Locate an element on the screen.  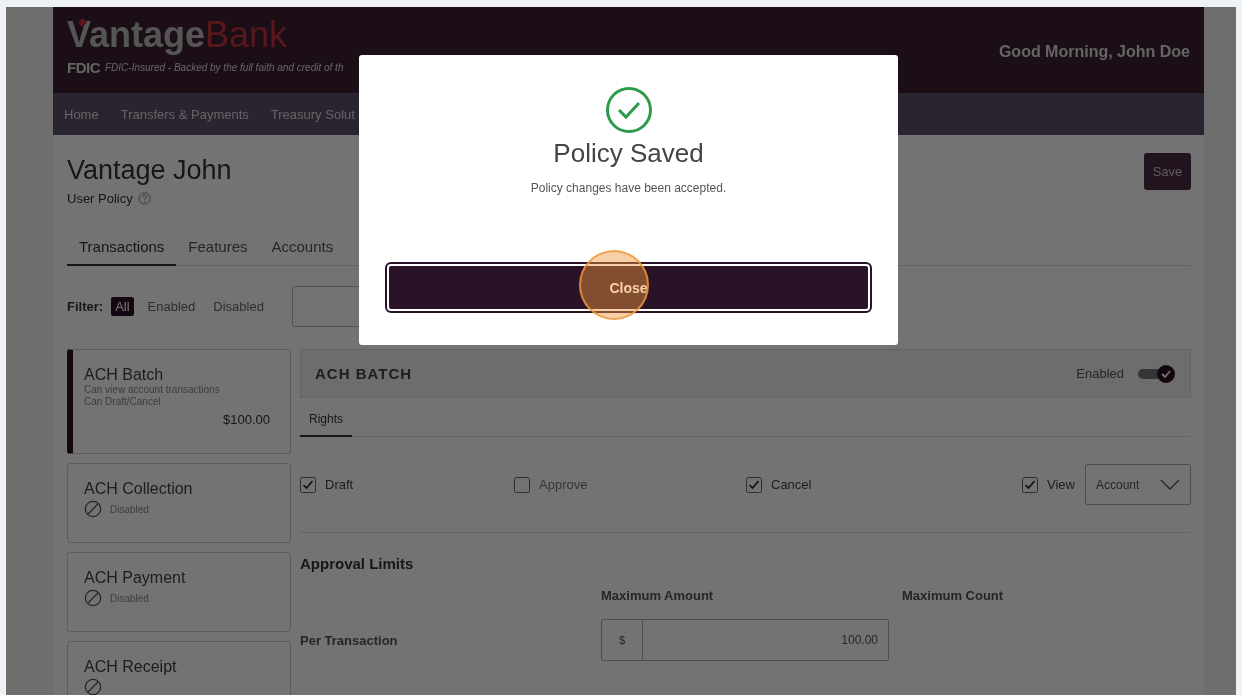
chevron-down-icon is located at coordinates (1170, 484).